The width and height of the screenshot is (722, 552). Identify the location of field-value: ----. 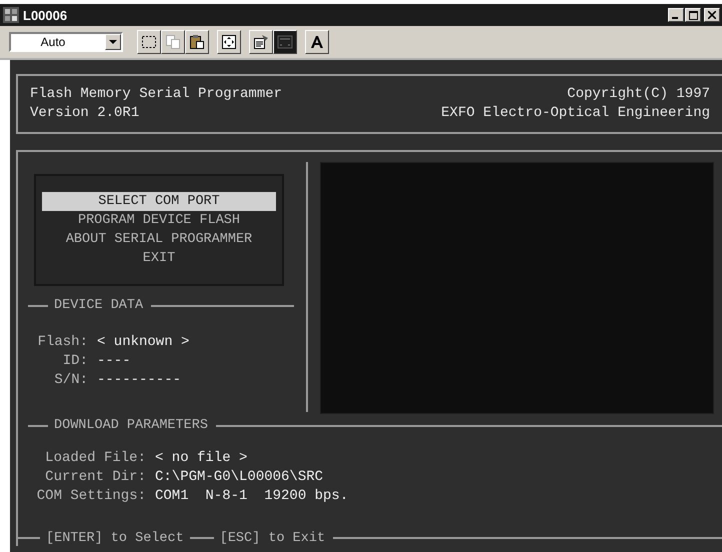
(114, 361).